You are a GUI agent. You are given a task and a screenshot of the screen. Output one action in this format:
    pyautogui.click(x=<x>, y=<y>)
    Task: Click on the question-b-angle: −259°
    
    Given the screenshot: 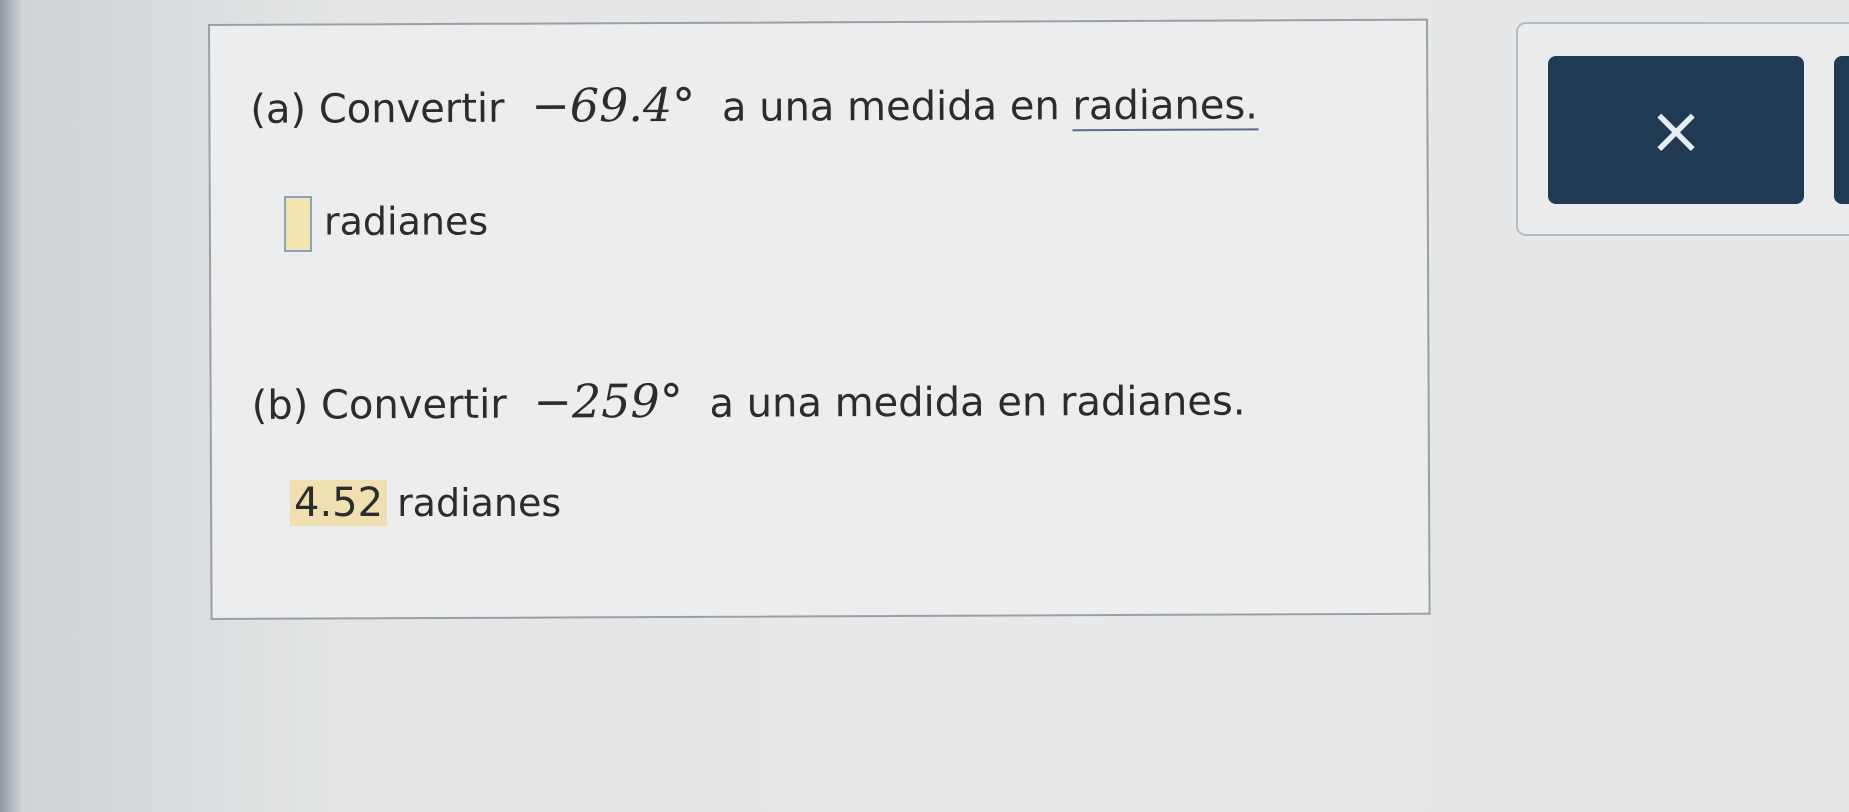 What is the action you would take?
    pyautogui.click(x=608, y=401)
    